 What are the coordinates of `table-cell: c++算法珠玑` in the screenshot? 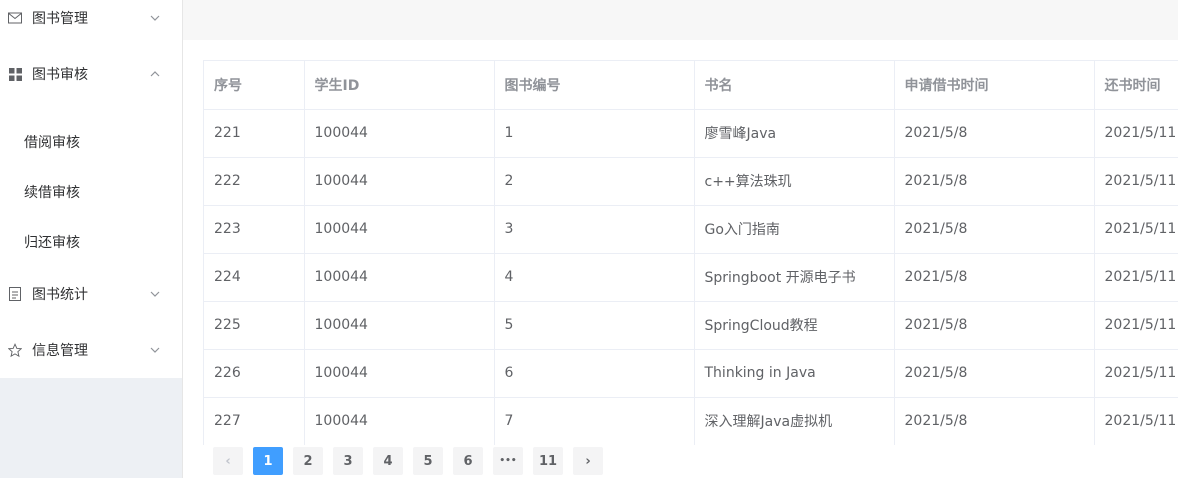 It's located at (794, 181).